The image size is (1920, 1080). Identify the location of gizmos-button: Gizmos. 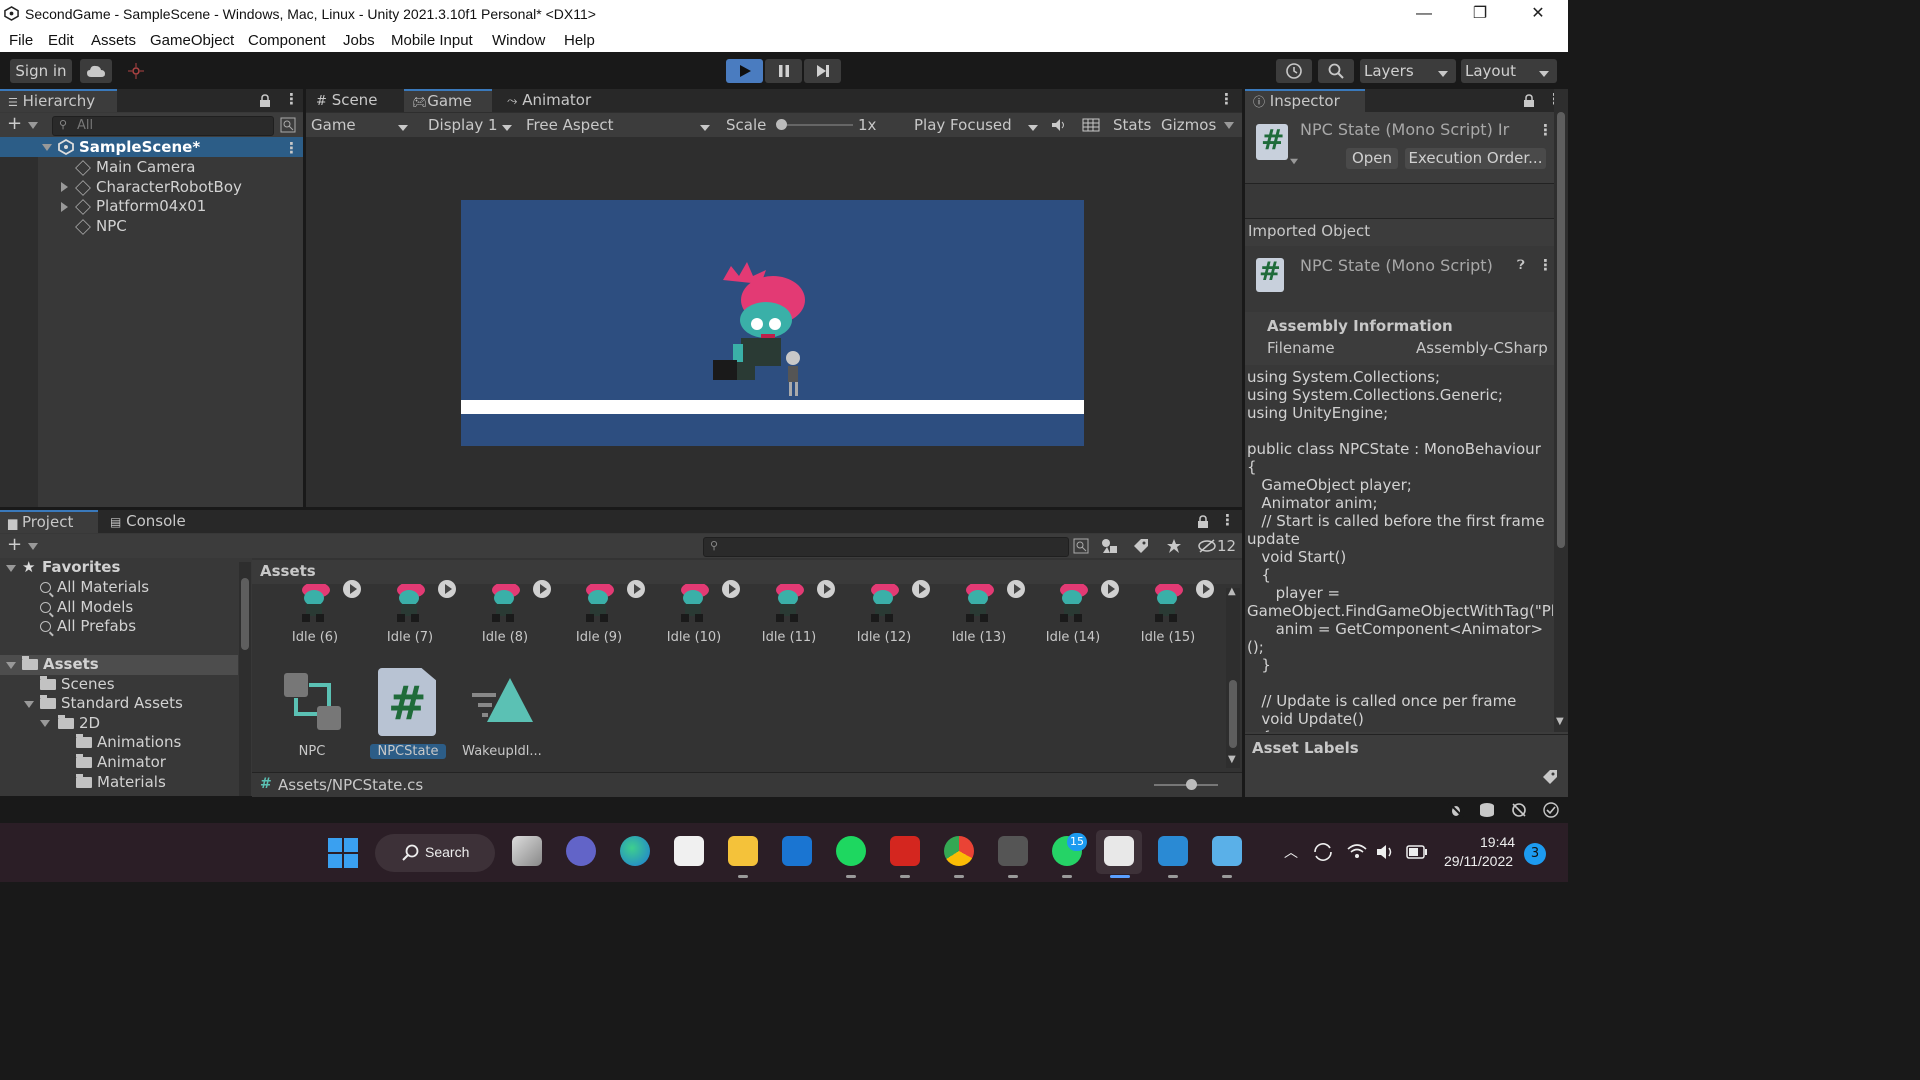
(1188, 125).